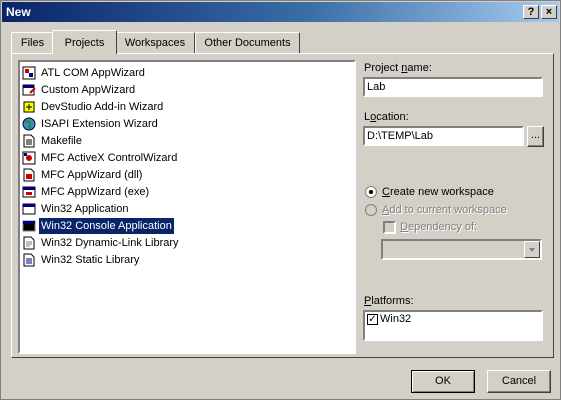  What do you see at coordinates (531, 12) in the screenshot?
I see `help-button: ?` at bounding box center [531, 12].